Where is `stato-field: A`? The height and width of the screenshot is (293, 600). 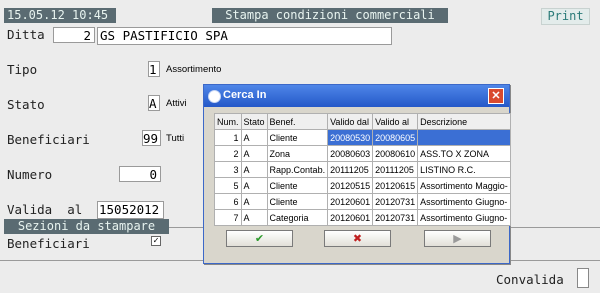
stato-field: A is located at coordinates (154, 103).